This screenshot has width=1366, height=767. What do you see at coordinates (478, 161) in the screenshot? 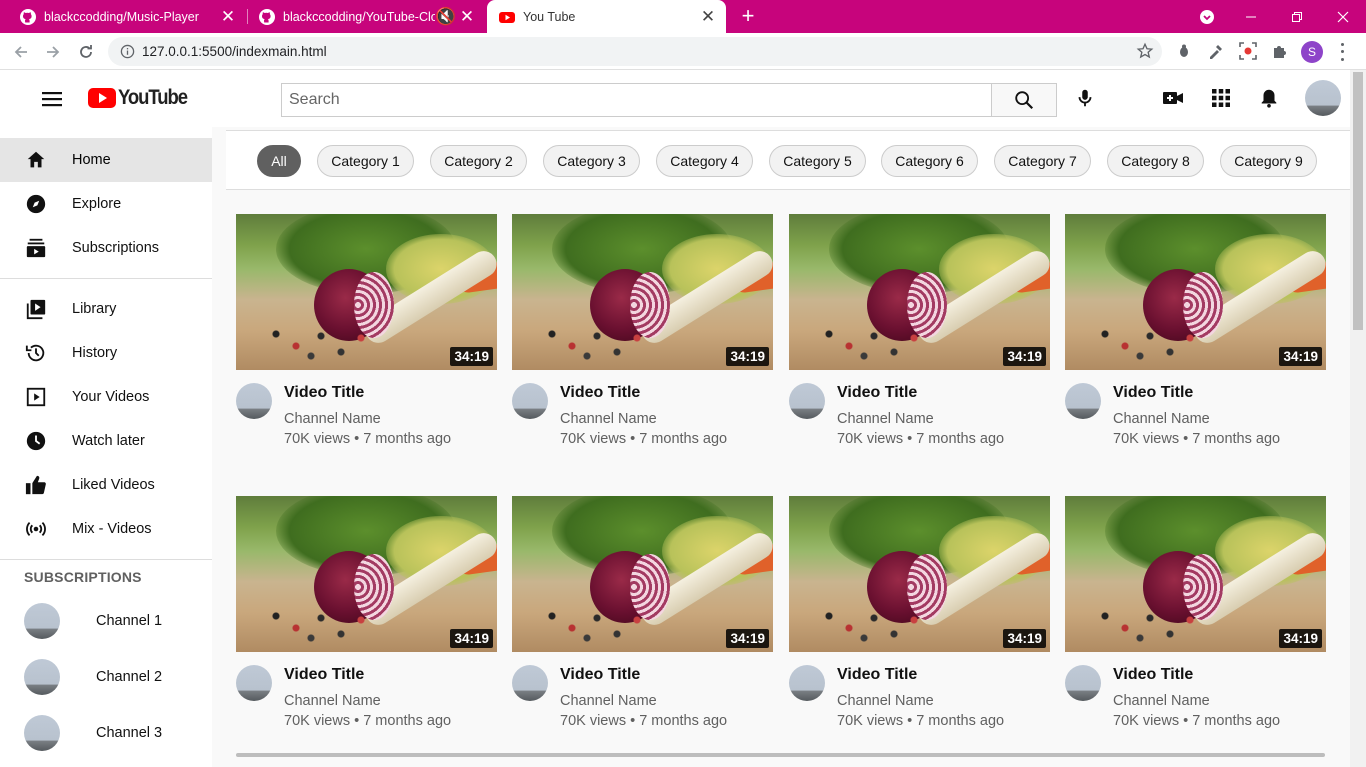
I see `chip-category: Category 2` at bounding box center [478, 161].